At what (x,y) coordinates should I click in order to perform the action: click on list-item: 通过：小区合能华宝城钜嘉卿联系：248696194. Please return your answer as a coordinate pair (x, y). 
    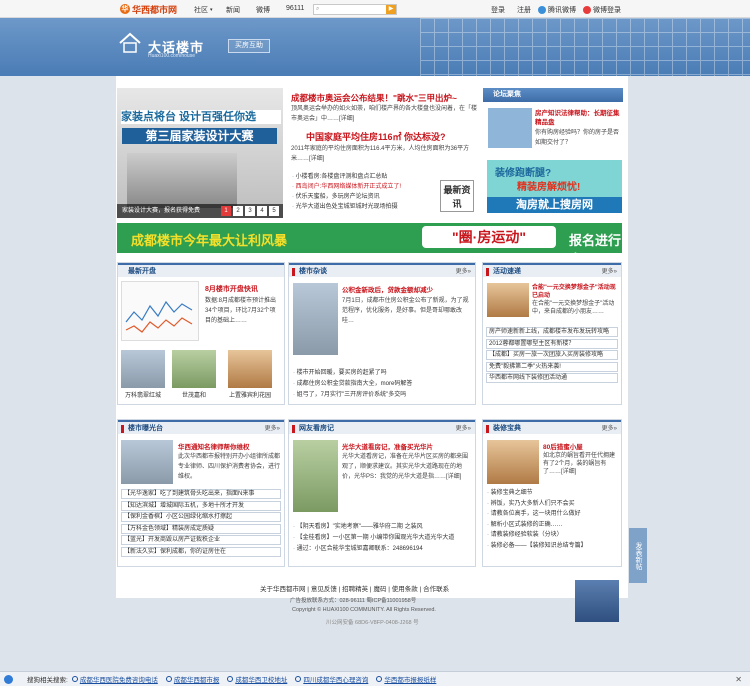
    Looking at the image, I should click on (383, 549).